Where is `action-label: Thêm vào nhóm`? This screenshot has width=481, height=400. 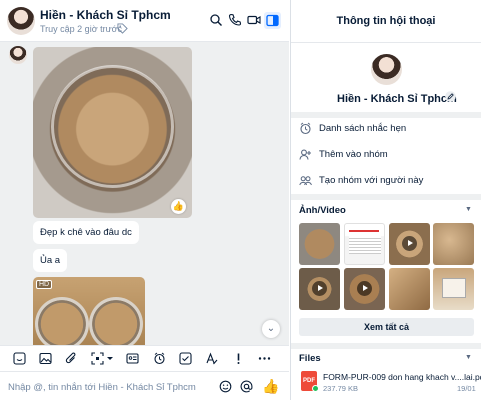
action-label: Thêm vào nhóm is located at coordinates (353, 154).